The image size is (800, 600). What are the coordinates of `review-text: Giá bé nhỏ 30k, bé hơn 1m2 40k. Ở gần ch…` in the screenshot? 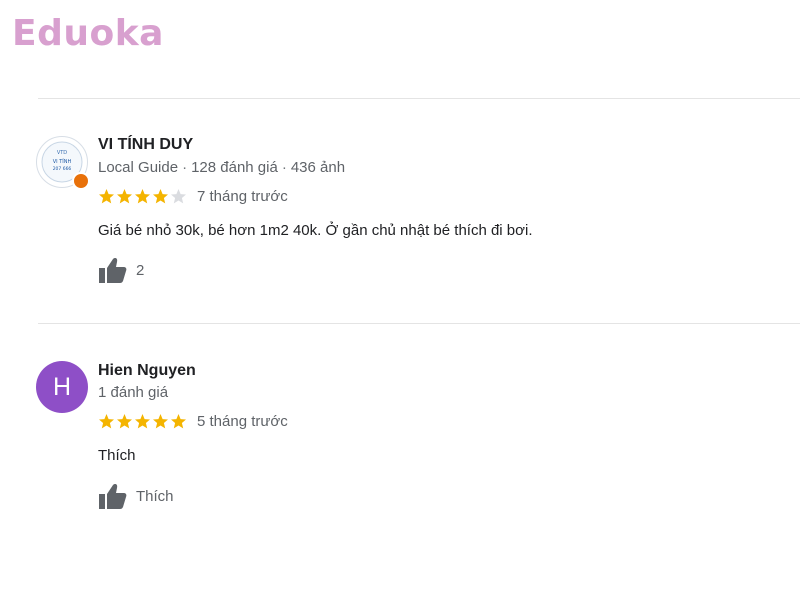 It's located at (315, 230).